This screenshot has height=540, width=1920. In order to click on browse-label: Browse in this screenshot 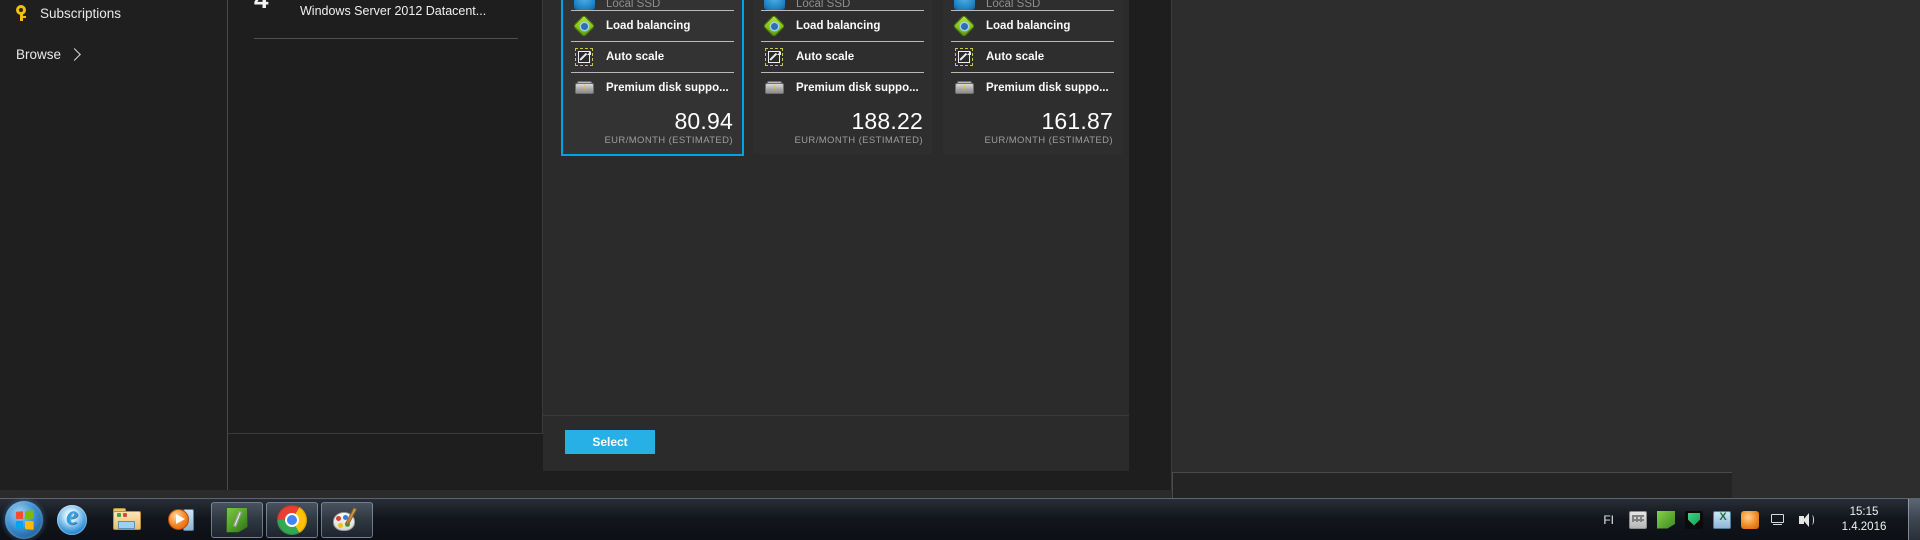, I will do `click(39, 54)`.